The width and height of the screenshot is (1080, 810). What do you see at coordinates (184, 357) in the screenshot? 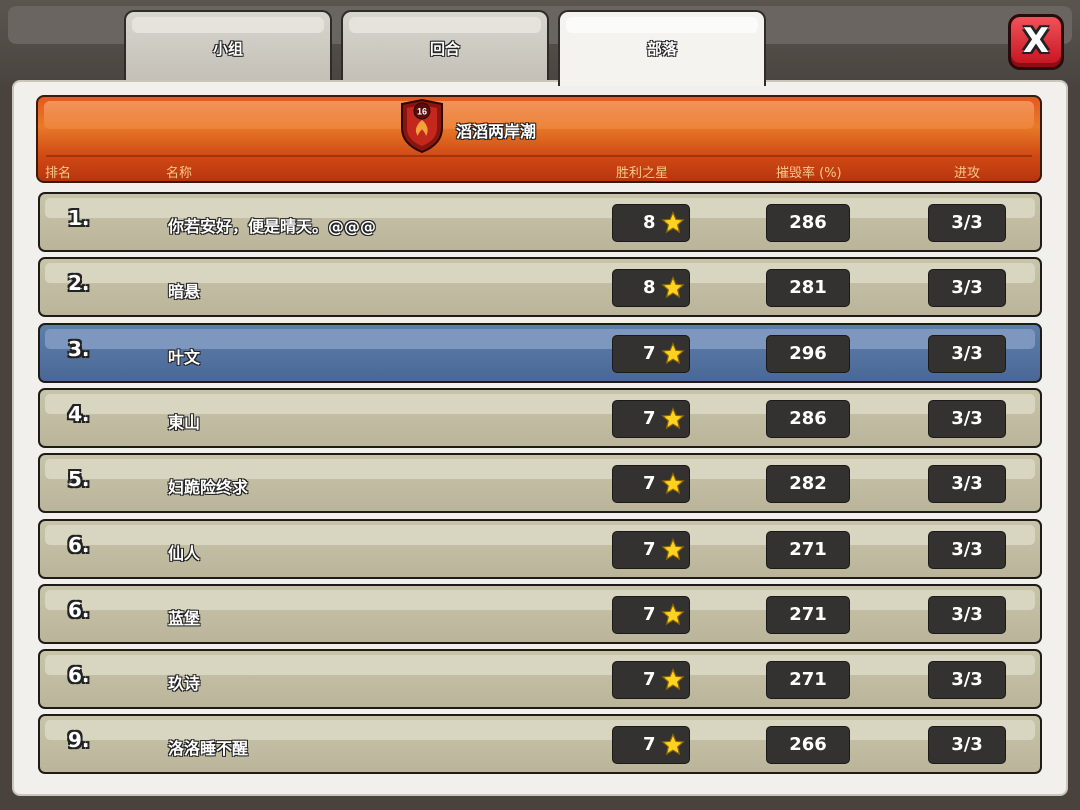
I see `player-name: 叶文` at bounding box center [184, 357].